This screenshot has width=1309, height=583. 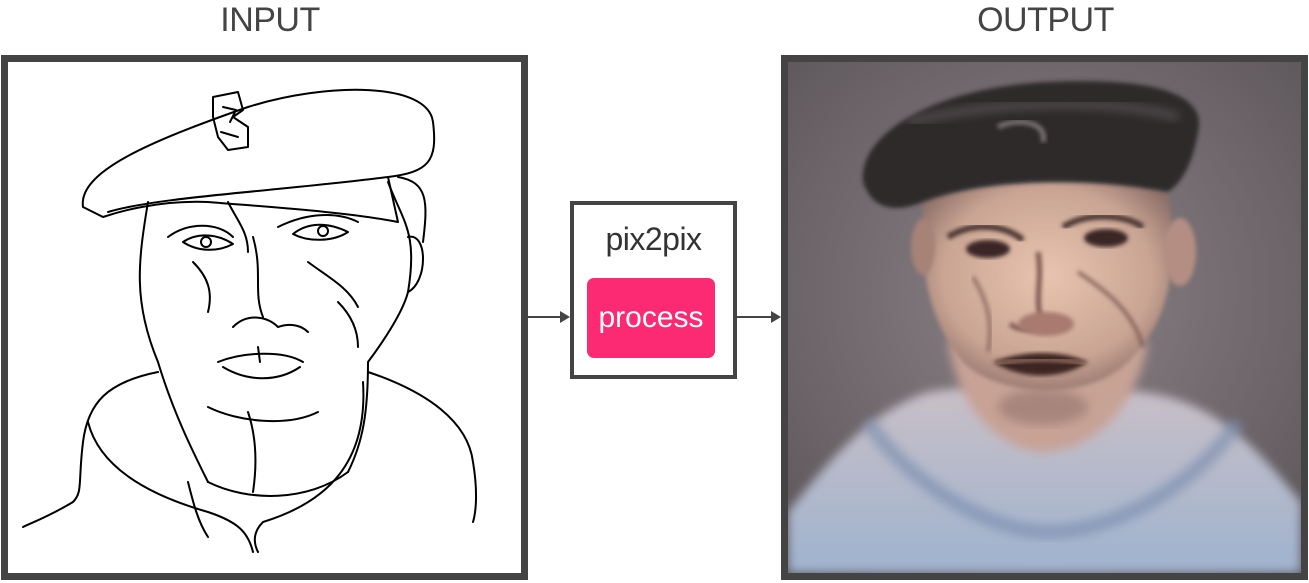 What do you see at coordinates (651, 318) in the screenshot?
I see `process-button: process` at bounding box center [651, 318].